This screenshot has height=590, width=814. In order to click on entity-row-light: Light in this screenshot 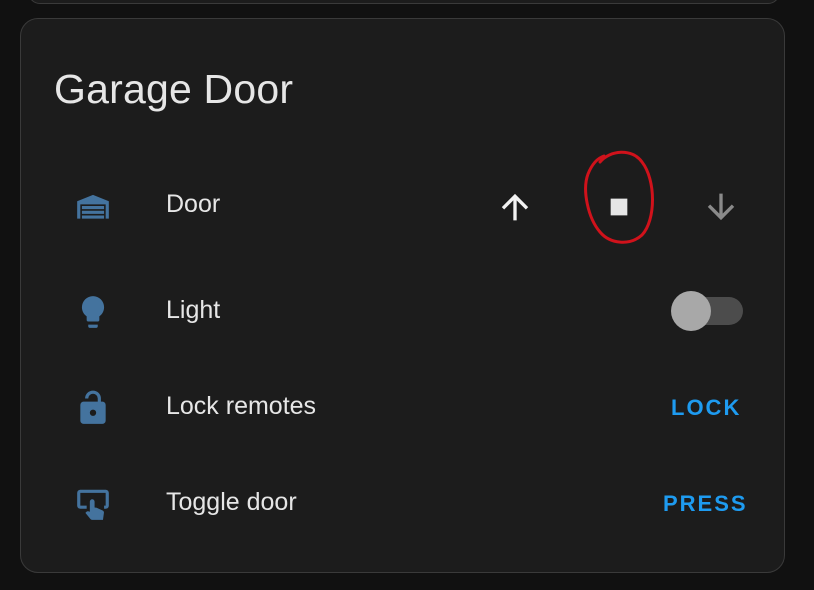, I will do `click(402, 311)`.